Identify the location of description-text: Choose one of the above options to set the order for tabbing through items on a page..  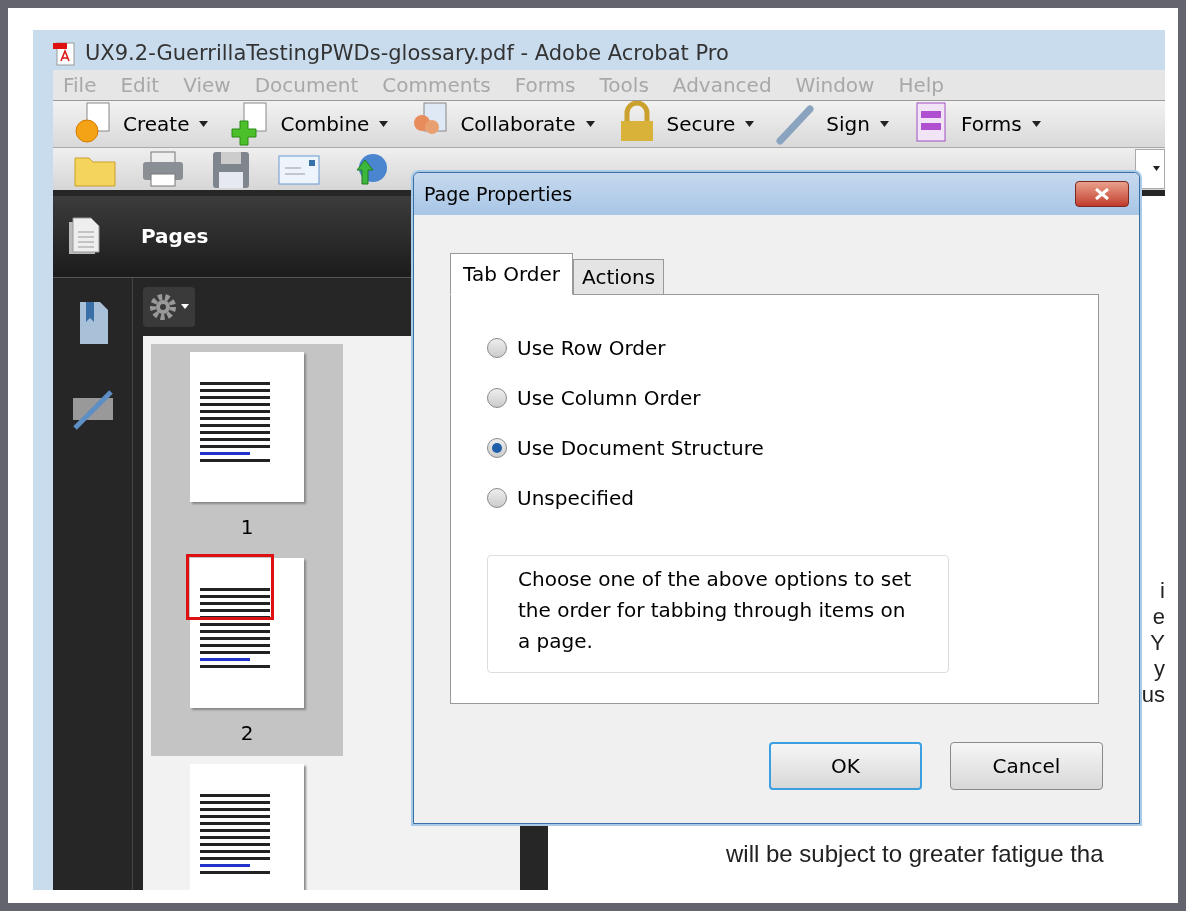
(718, 614).